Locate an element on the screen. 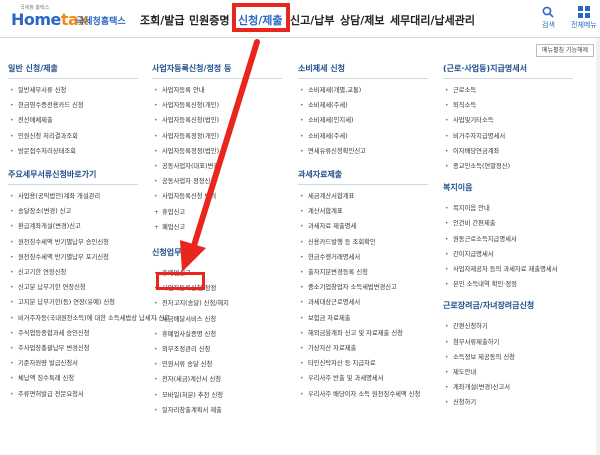 The image size is (600, 455). menu-item: 세금배달서비스 신청 is located at coordinates (217, 319).